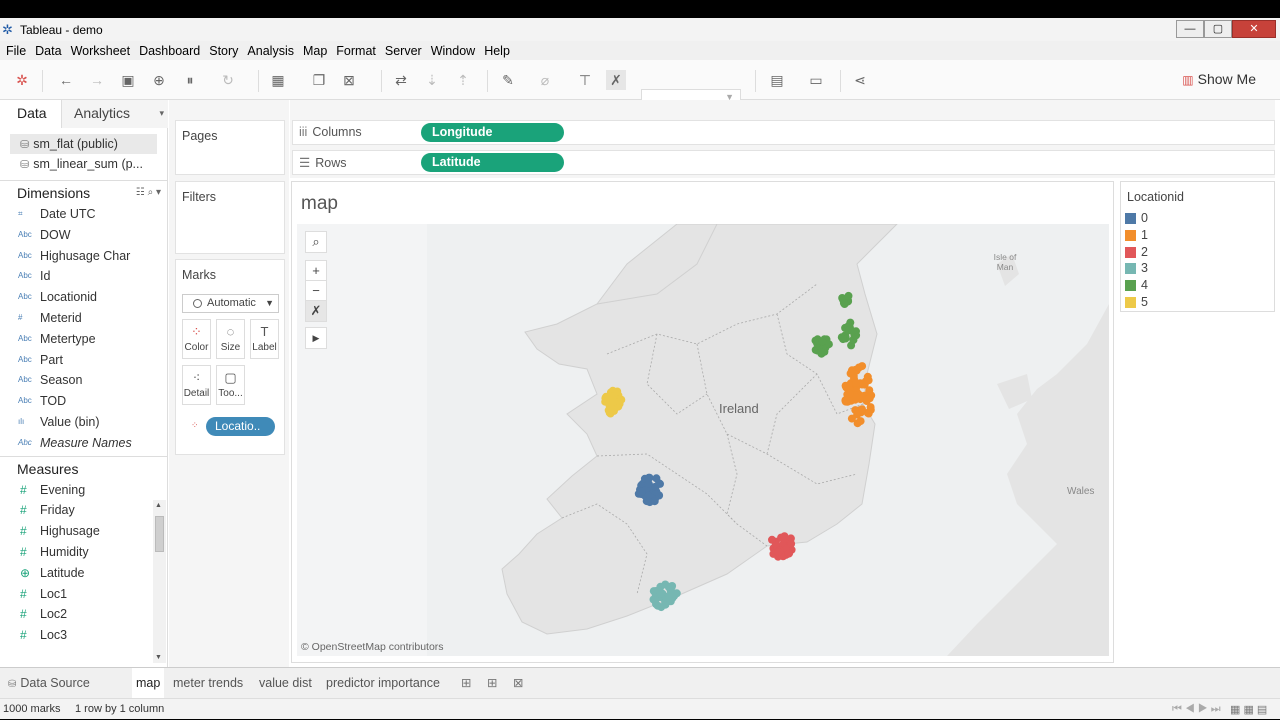  What do you see at coordinates (16, 51) in the screenshot?
I see `menu-file: File` at bounding box center [16, 51].